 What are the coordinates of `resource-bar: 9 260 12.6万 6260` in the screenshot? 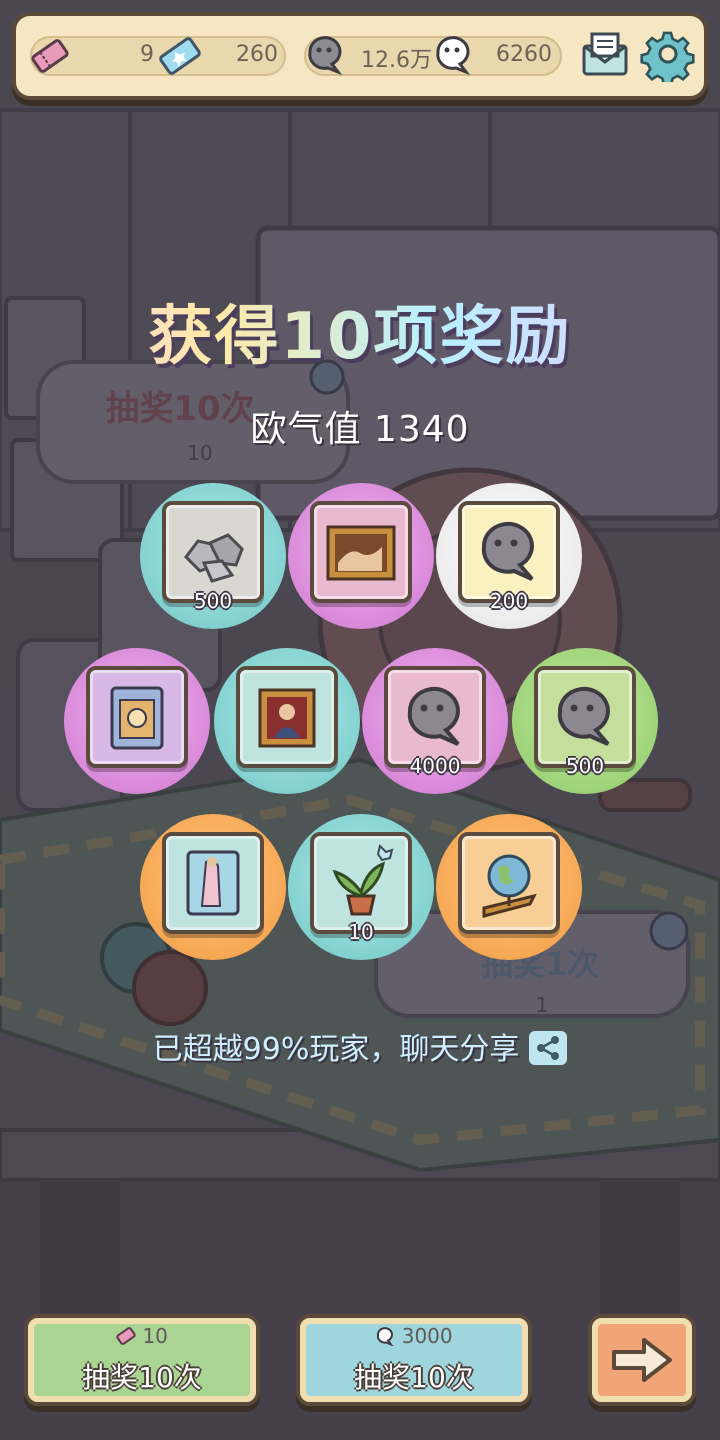 It's located at (360, 56).